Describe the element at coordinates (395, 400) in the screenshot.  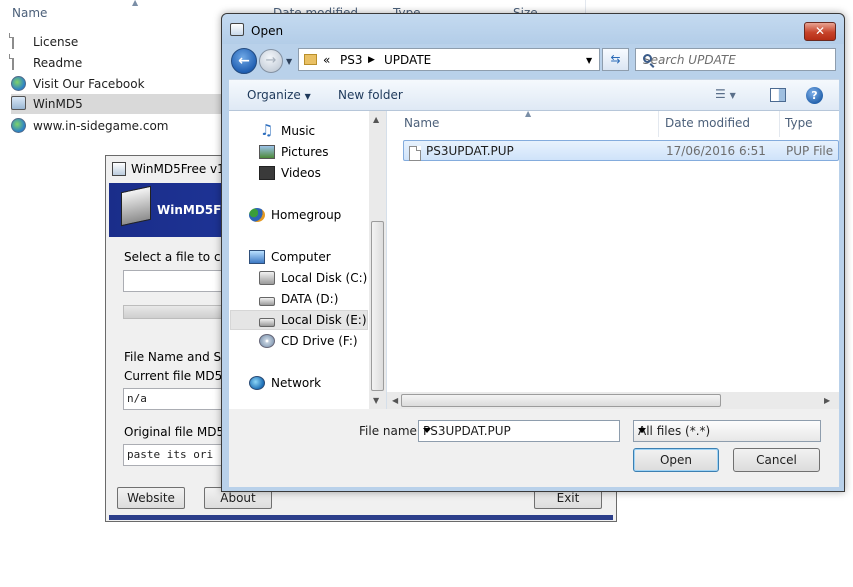
I see `scroll-left-icon: ◀` at that location.